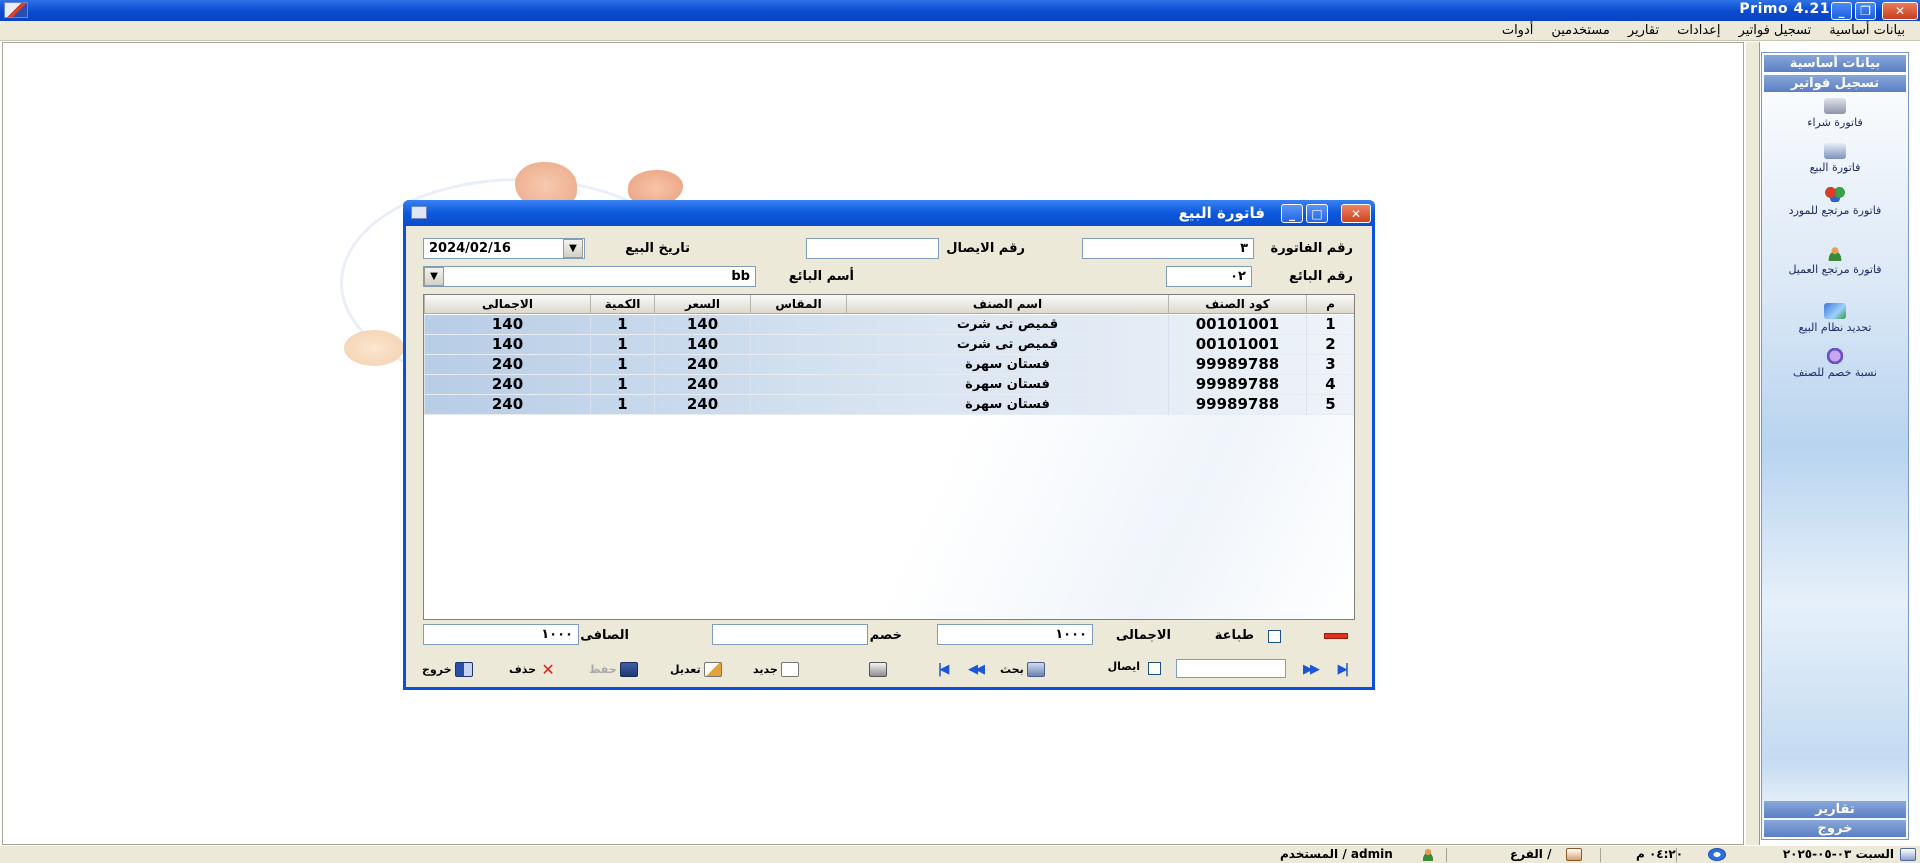  What do you see at coordinates (1237, 345) in the screenshot?
I see `cell-code: 00101001` at bounding box center [1237, 345].